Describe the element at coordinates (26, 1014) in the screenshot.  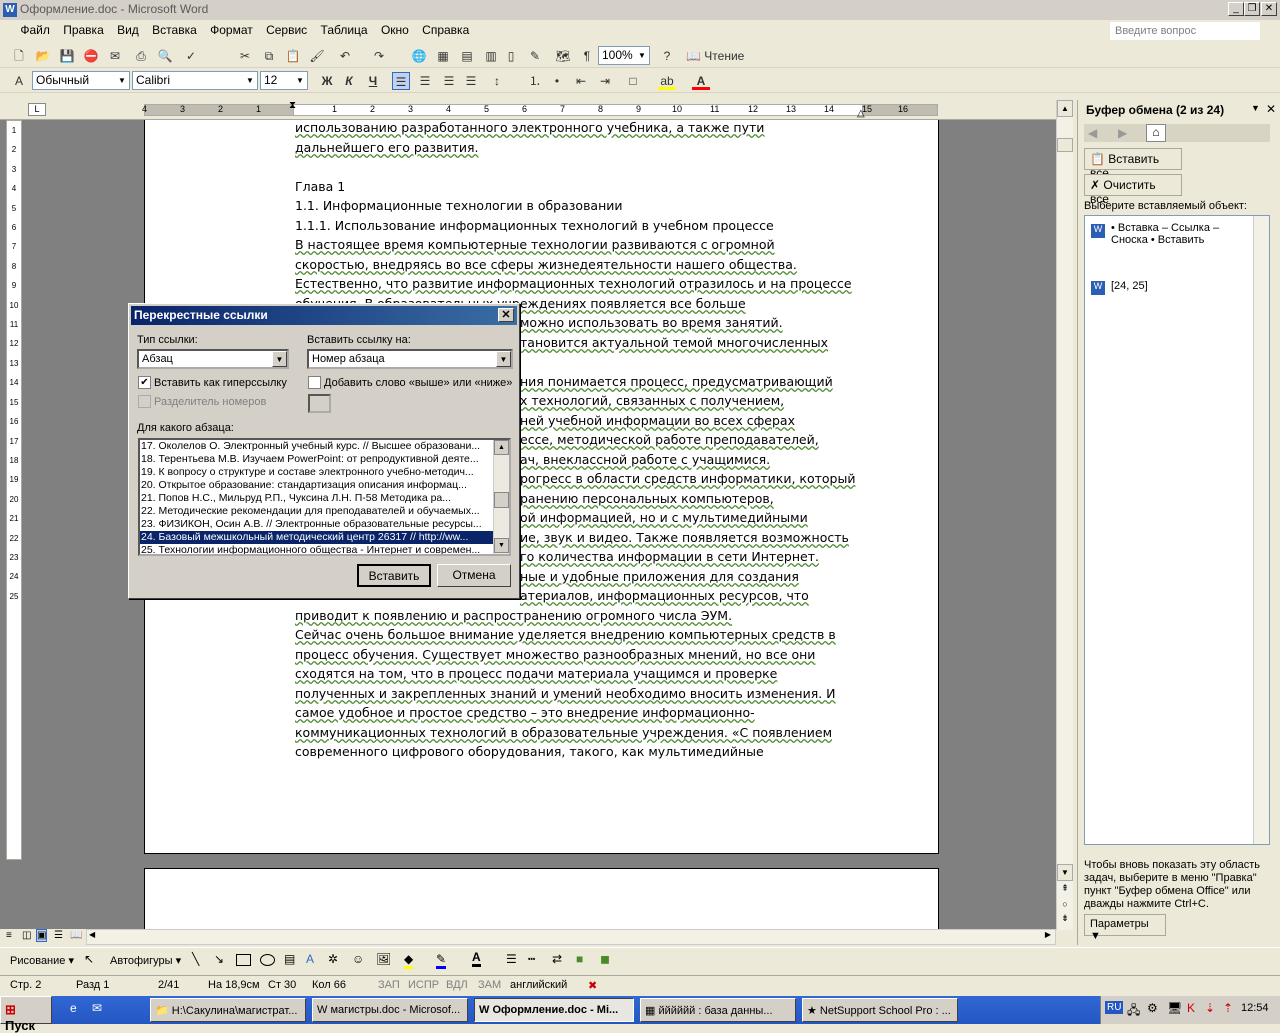
I see `start-button: ⊞ Пуск` at that location.